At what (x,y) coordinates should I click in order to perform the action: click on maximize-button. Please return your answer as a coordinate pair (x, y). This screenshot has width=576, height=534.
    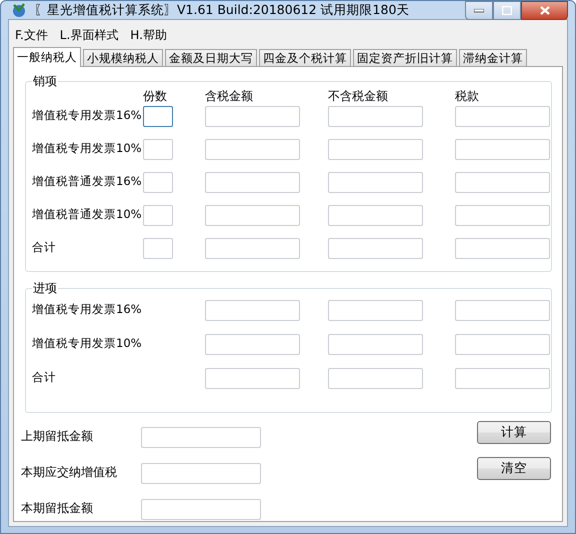
    Looking at the image, I should click on (507, 10).